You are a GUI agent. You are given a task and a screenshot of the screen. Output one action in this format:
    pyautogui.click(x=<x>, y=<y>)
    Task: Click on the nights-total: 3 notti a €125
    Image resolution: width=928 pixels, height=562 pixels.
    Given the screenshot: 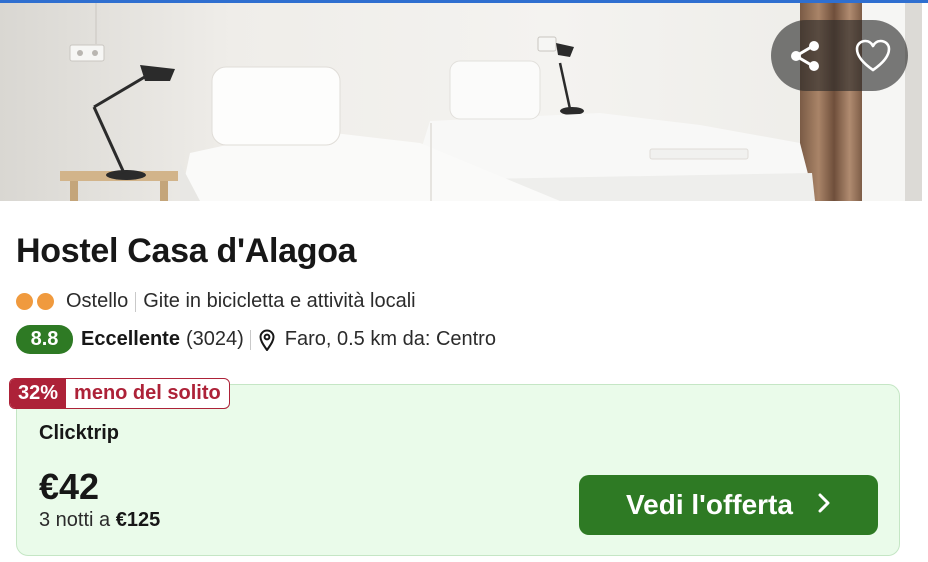 What is the action you would take?
    pyautogui.click(x=99, y=520)
    